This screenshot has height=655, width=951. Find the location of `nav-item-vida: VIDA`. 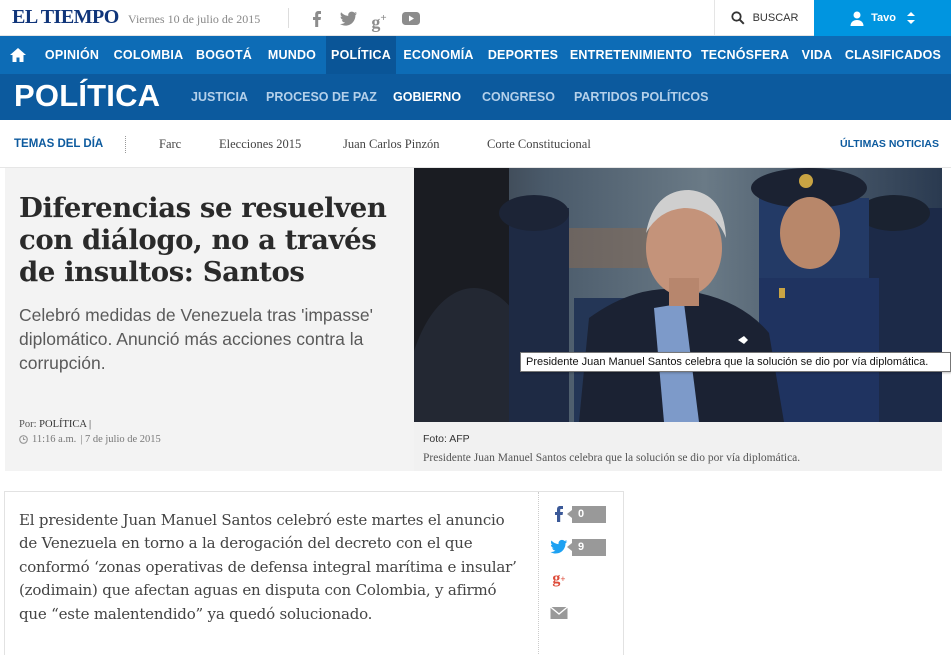

nav-item-vida: VIDA is located at coordinates (817, 55).